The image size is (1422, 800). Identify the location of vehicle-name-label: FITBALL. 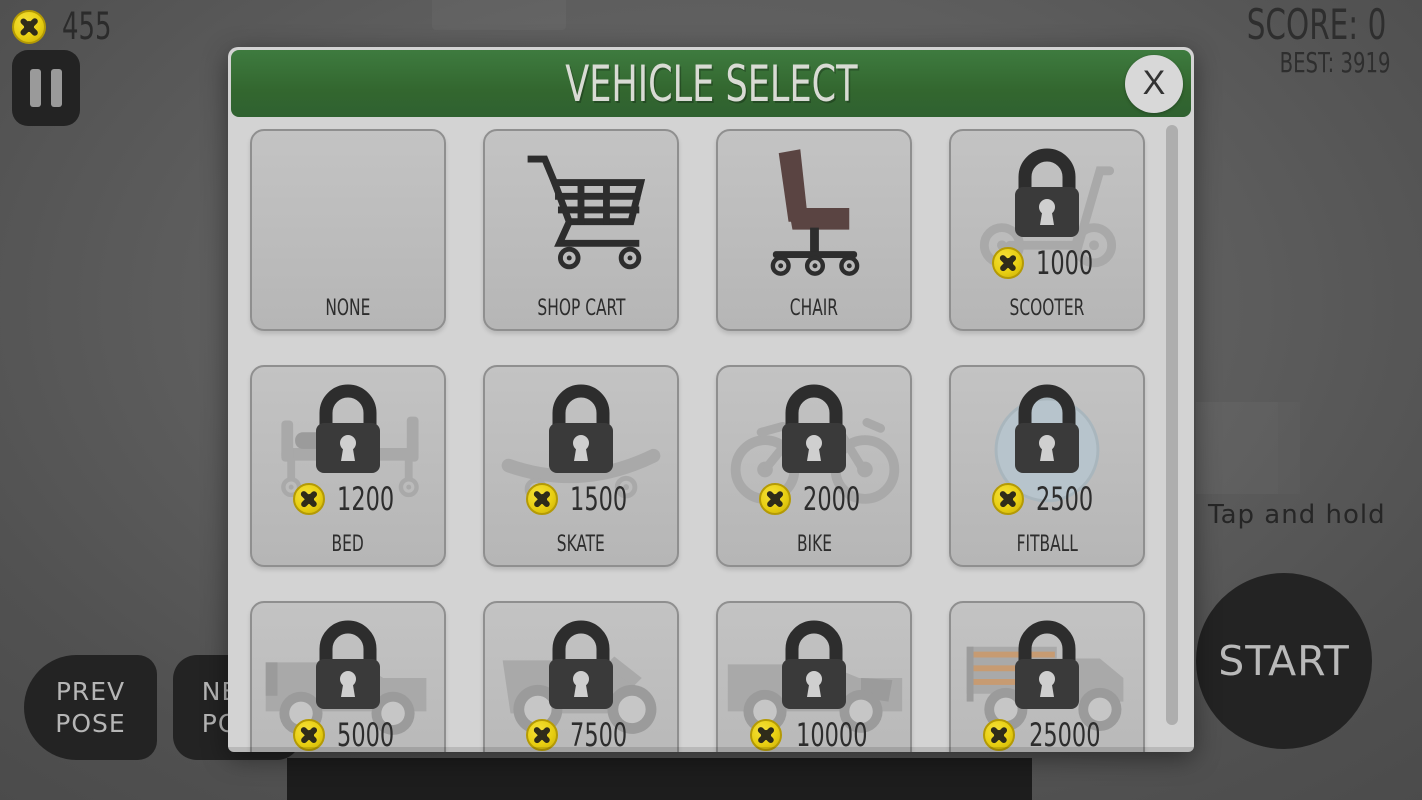
(1047, 544).